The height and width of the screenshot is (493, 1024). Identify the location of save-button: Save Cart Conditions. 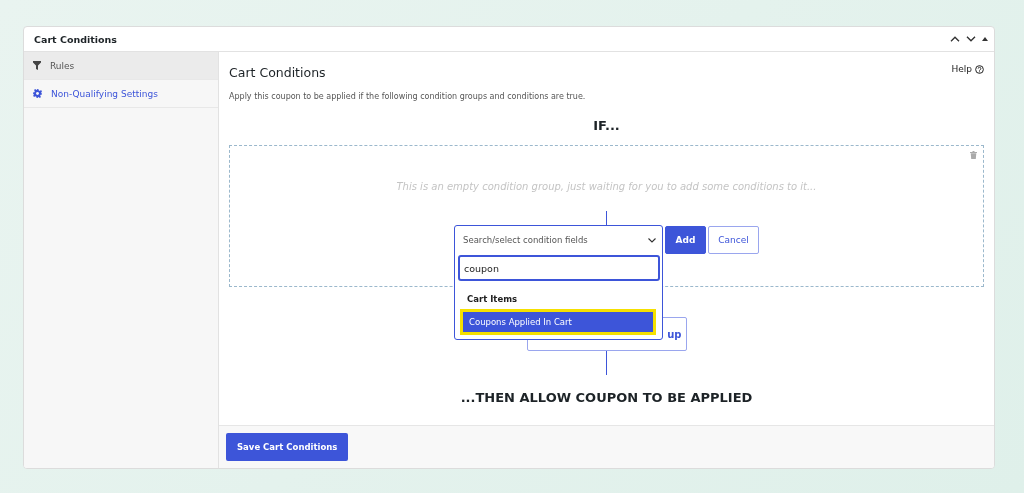
(287, 447).